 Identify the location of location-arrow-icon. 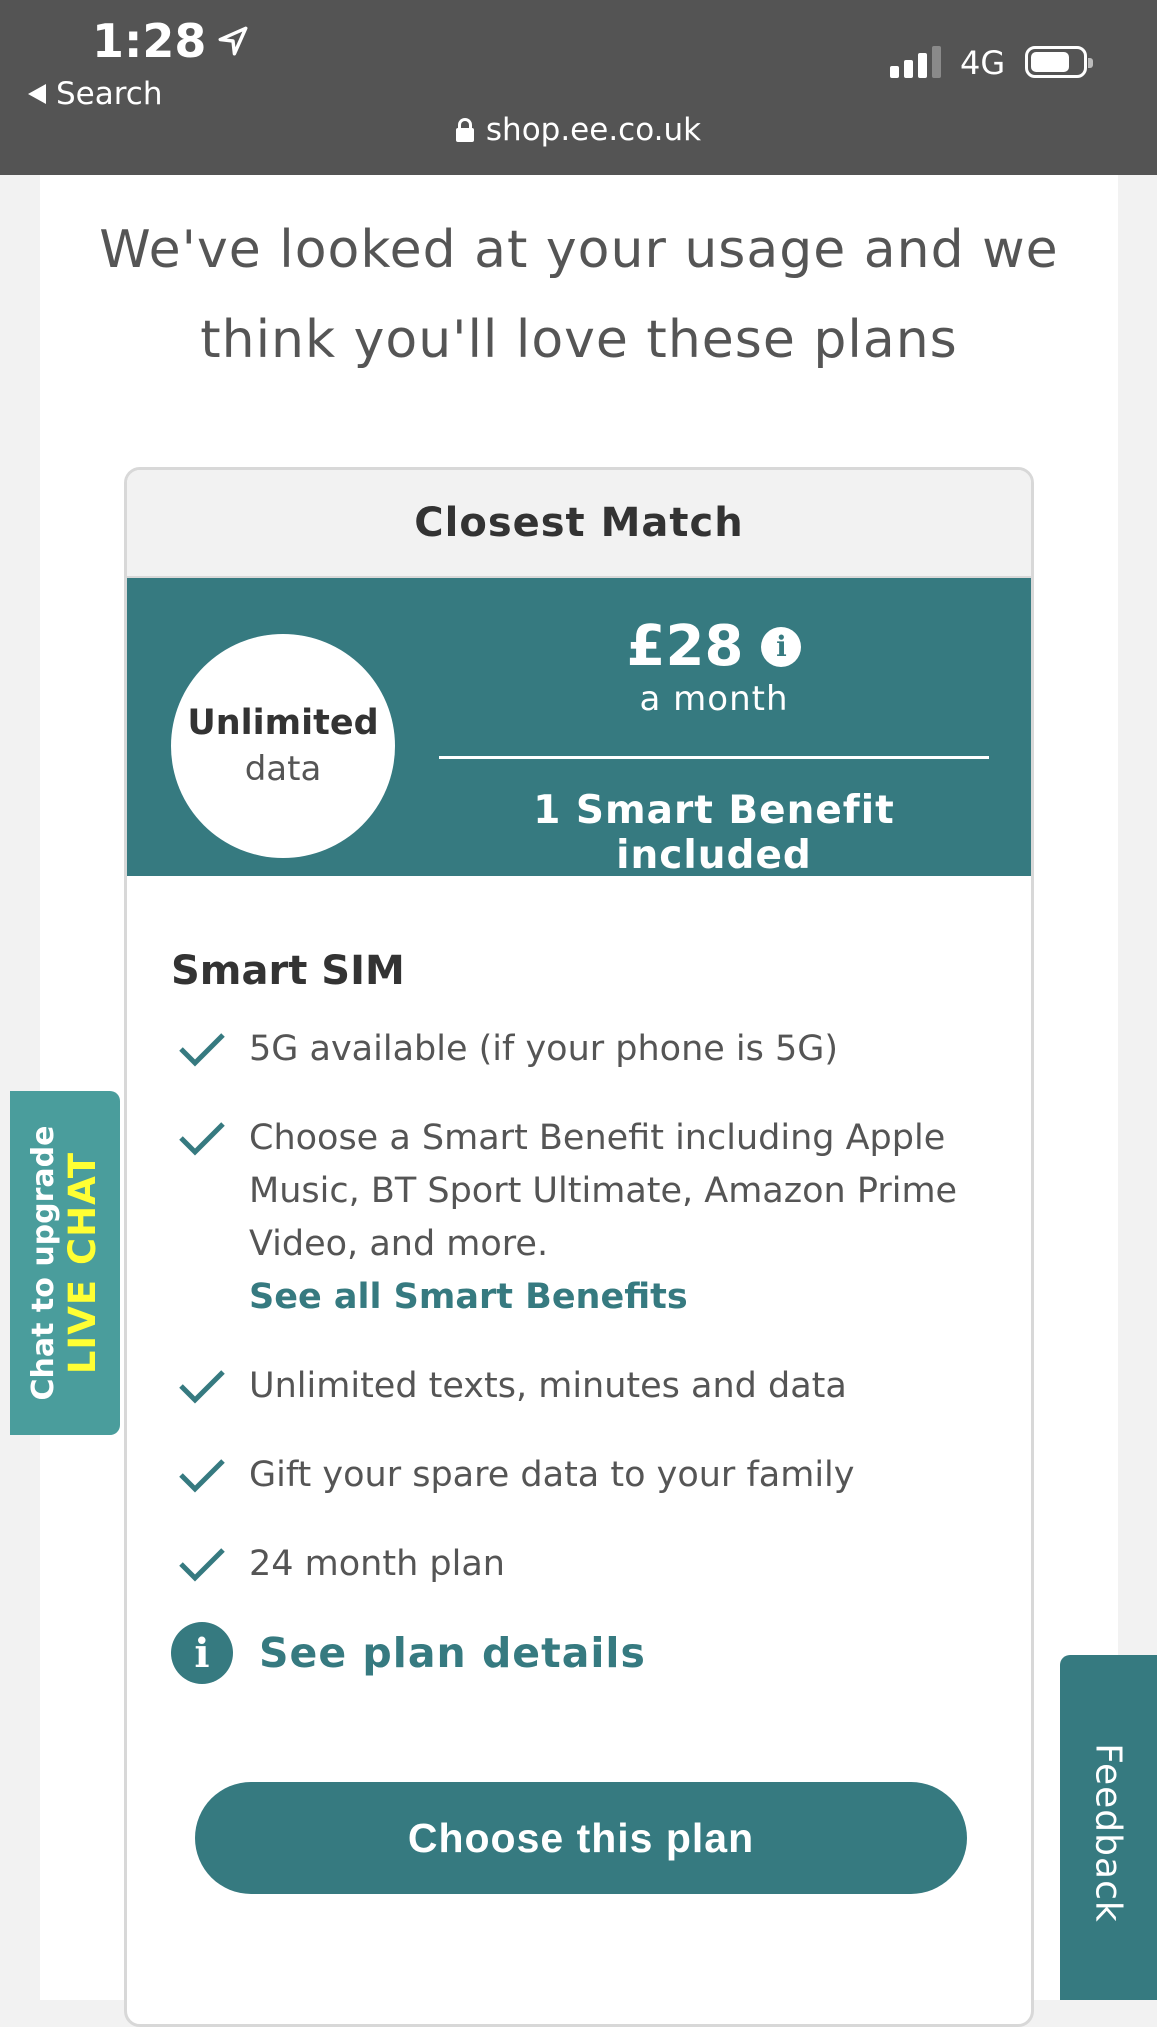
(233, 41).